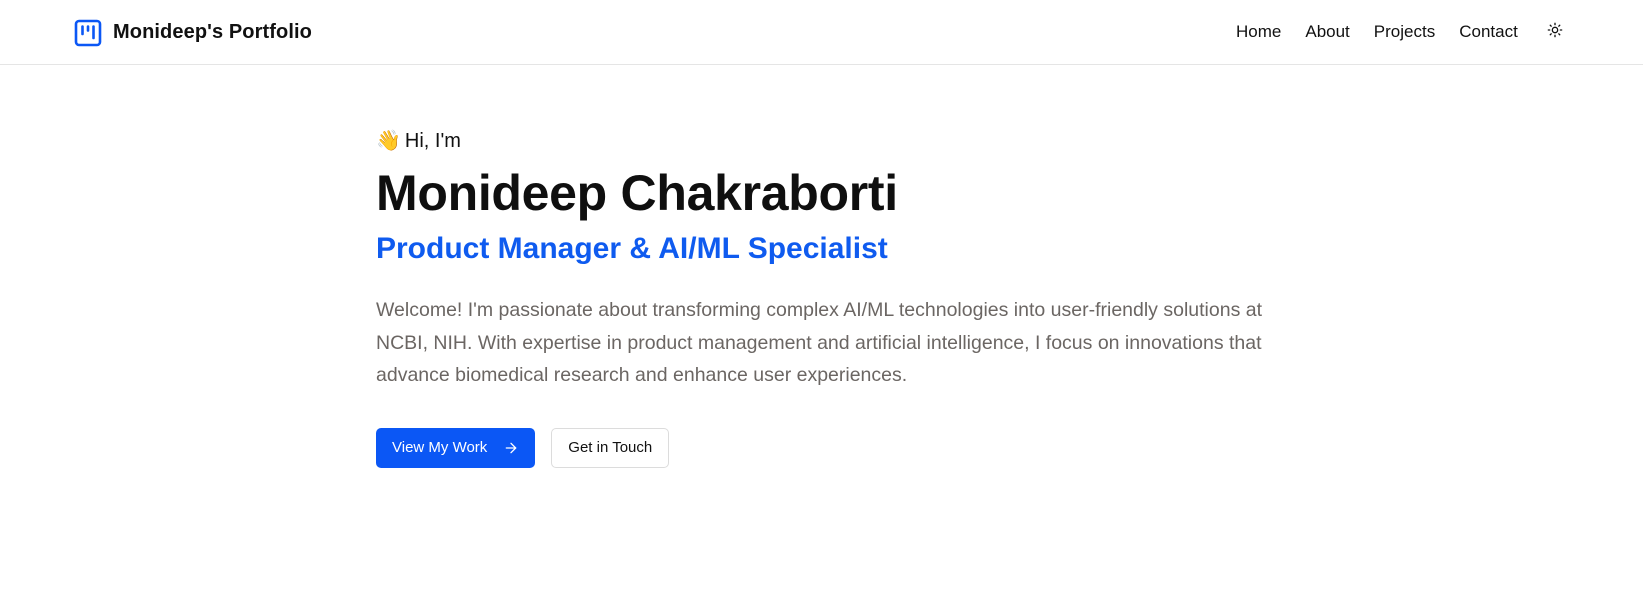 The width and height of the screenshot is (1643, 599). I want to click on arrow-right-icon, so click(511, 448).